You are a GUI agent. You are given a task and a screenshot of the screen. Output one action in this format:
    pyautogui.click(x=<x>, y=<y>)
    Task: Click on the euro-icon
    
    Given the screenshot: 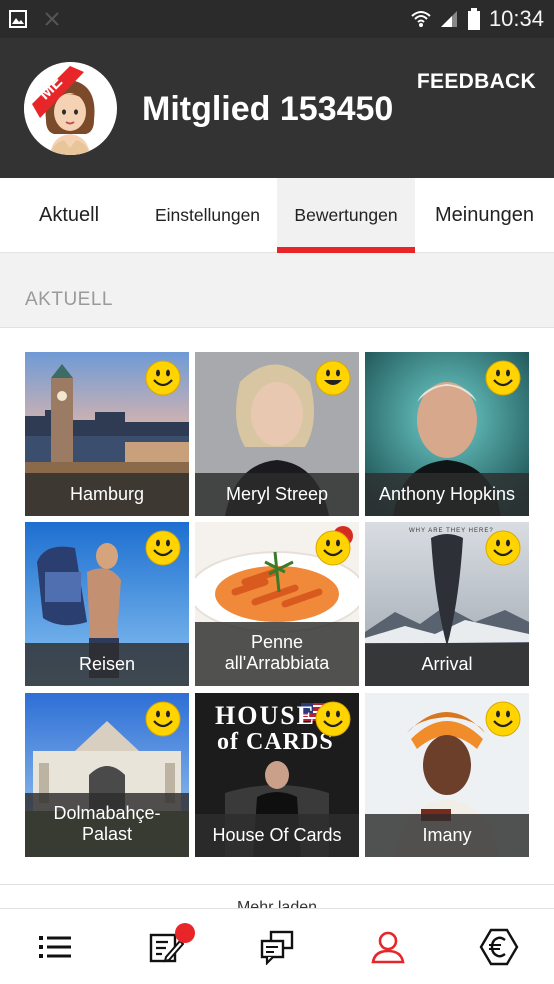 What is the action you would take?
    pyautogui.click(x=499, y=947)
    